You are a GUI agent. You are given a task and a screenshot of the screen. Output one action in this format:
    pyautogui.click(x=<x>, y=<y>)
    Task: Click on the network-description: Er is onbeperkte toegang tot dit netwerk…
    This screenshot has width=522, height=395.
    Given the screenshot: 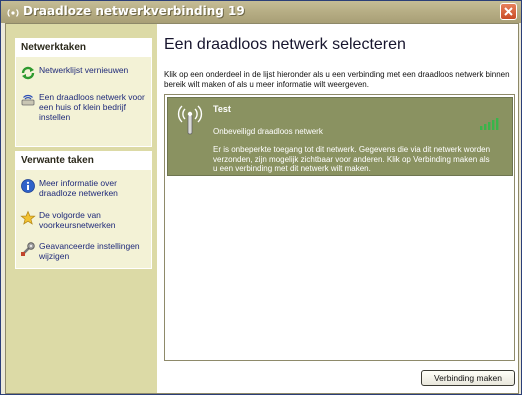 What is the action you would take?
    pyautogui.click(x=352, y=159)
    